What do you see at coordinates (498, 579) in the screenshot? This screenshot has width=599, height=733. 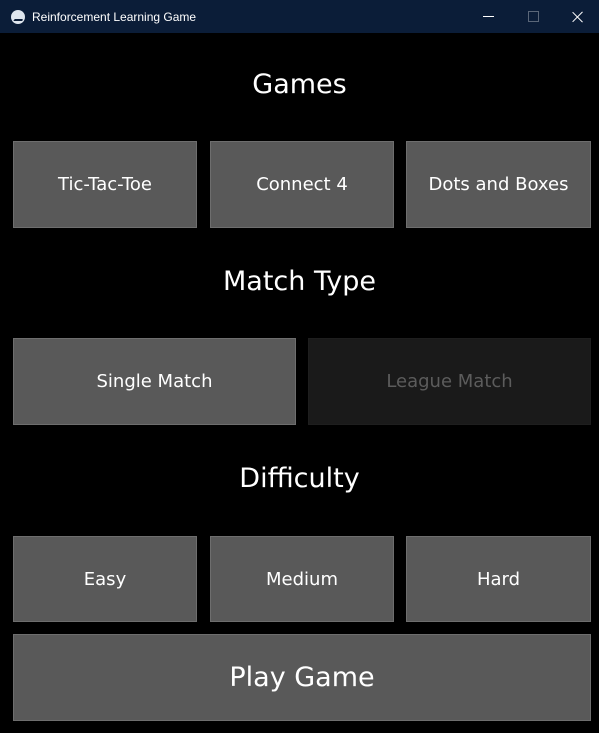 I see `hard-button: Hard` at bounding box center [498, 579].